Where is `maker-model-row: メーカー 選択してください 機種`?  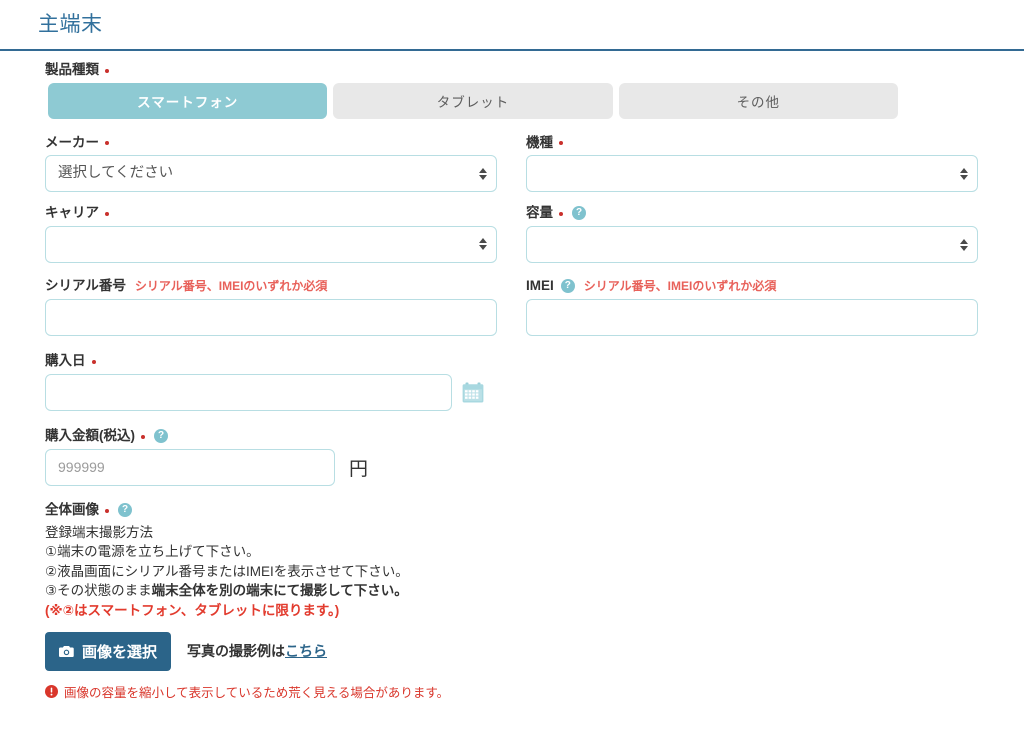 maker-model-row: メーカー 選択してください 機種 is located at coordinates (512, 164).